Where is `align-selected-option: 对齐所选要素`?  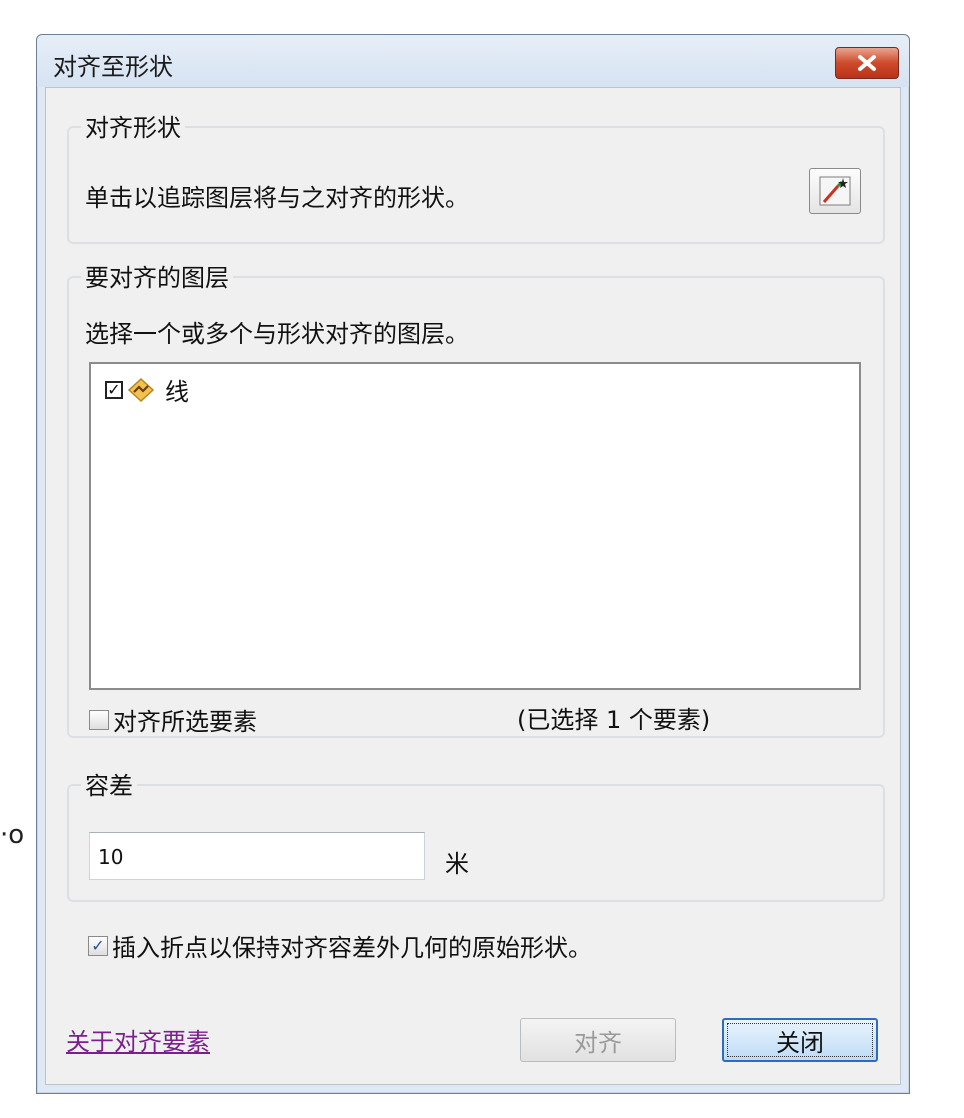
align-selected-option: 对齐所选要素 is located at coordinates (173, 719).